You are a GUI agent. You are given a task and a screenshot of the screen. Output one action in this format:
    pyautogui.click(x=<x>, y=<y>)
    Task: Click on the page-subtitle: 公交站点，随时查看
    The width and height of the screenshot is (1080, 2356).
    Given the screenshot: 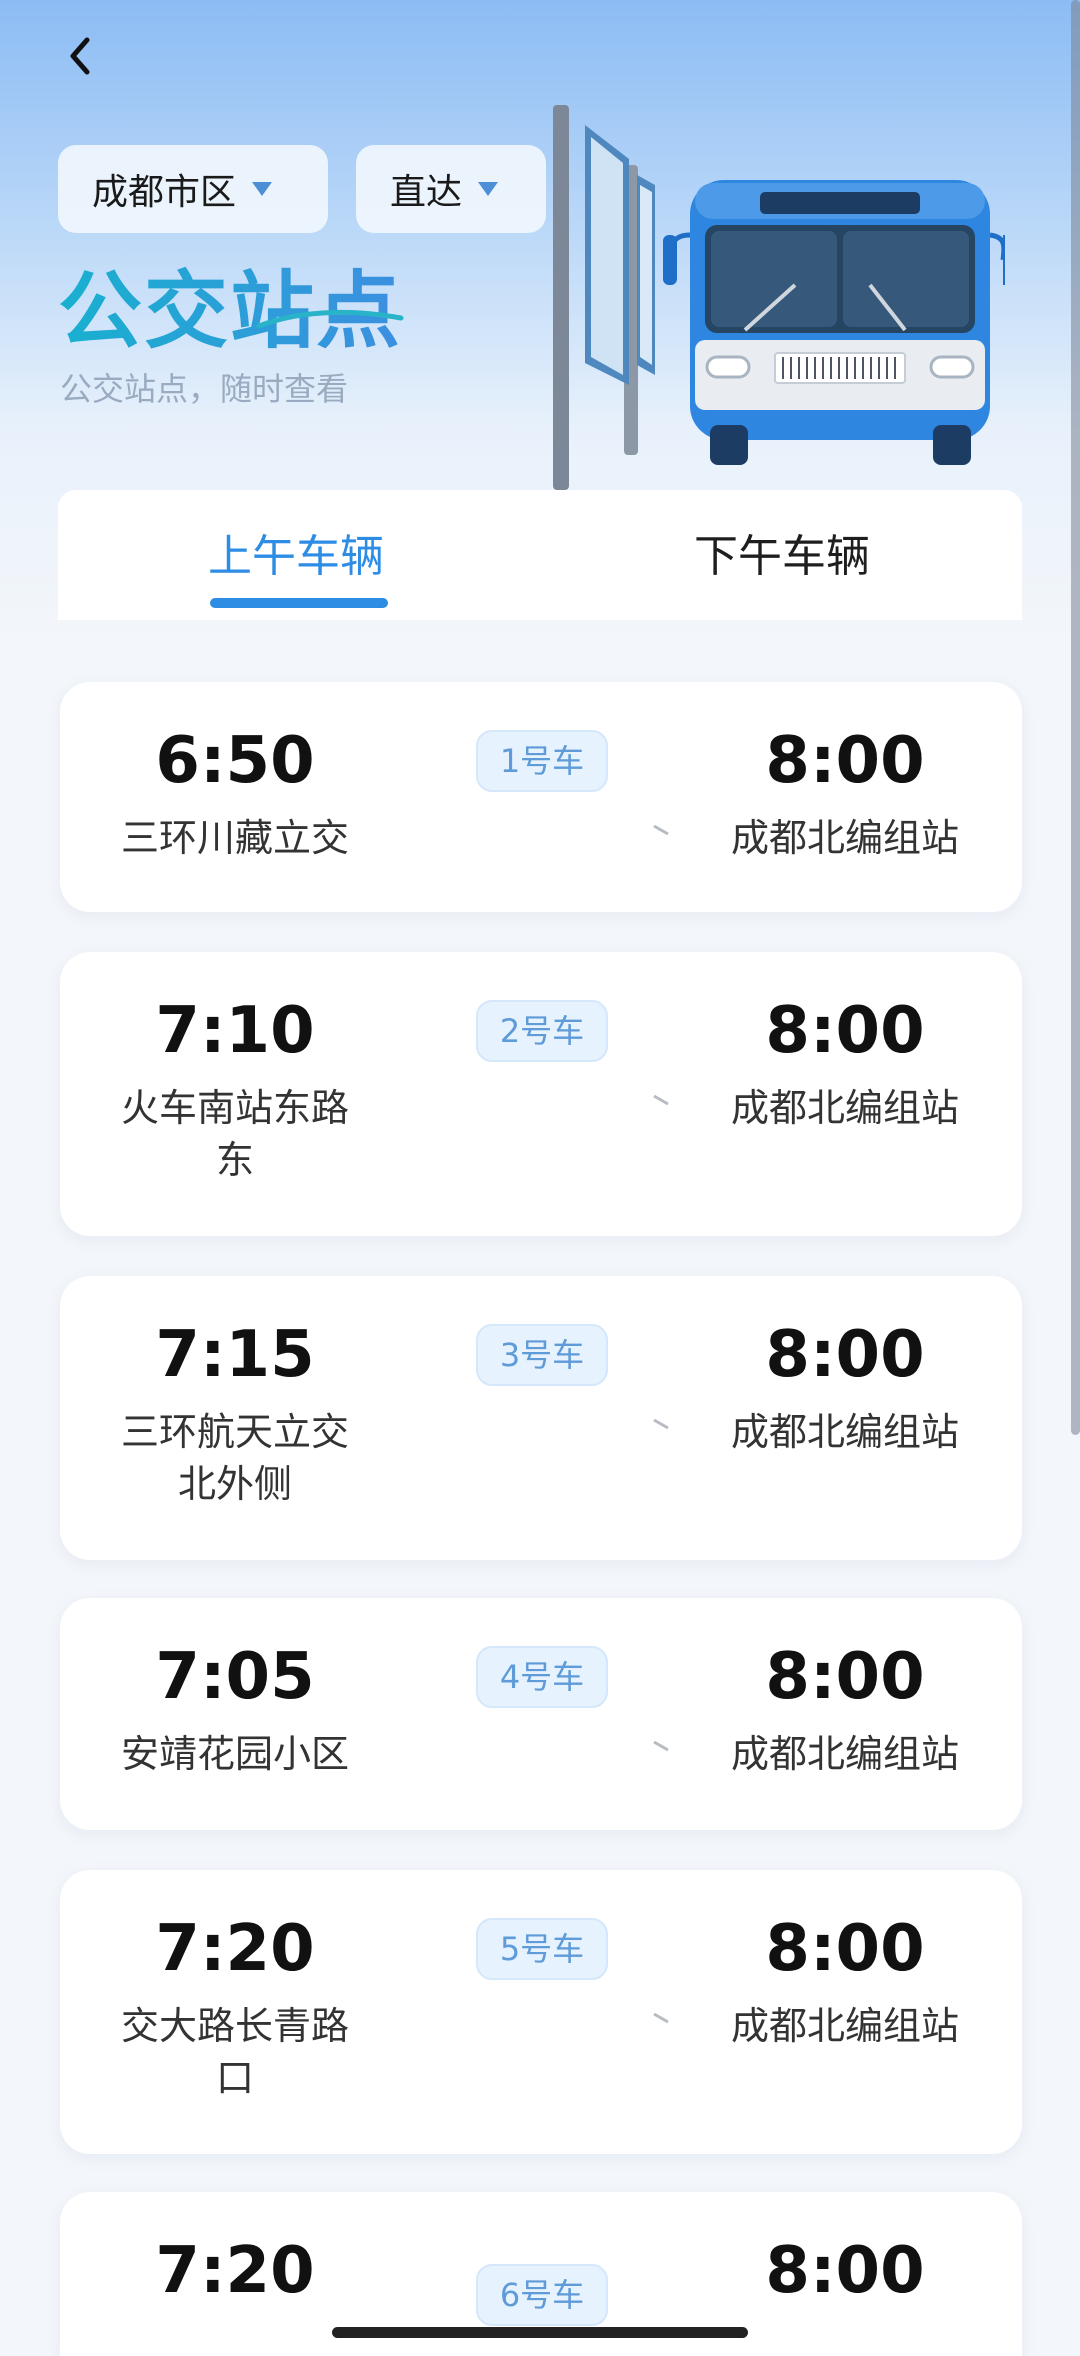 What is the action you would take?
    pyautogui.click(x=204, y=389)
    